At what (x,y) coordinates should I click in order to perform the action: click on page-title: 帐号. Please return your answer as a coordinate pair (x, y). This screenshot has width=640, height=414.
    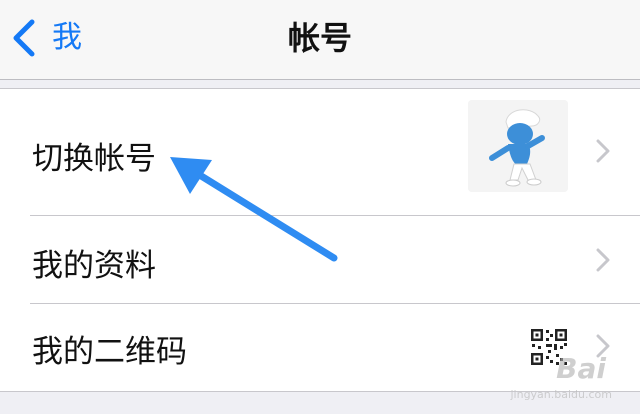
    Looking at the image, I should click on (319, 38).